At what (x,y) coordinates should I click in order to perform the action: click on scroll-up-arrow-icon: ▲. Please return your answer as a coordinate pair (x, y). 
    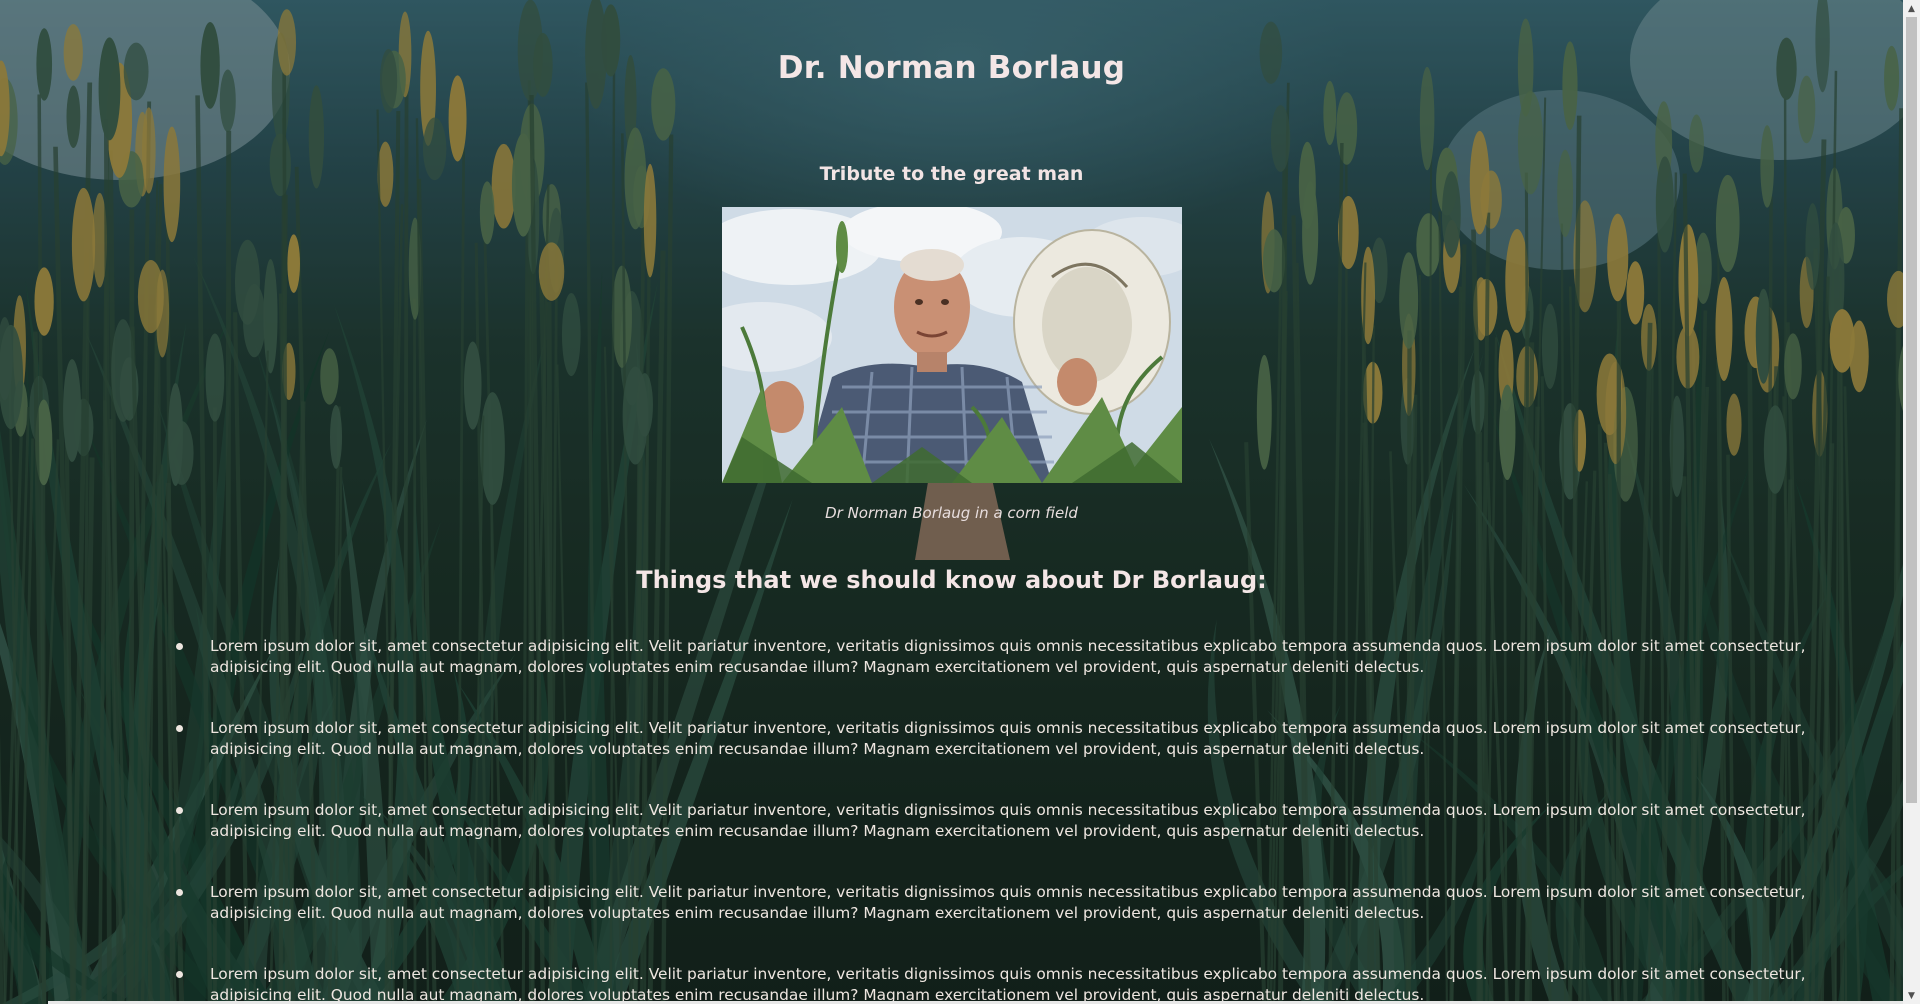
    Looking at the image, I should click on (1911, 8).